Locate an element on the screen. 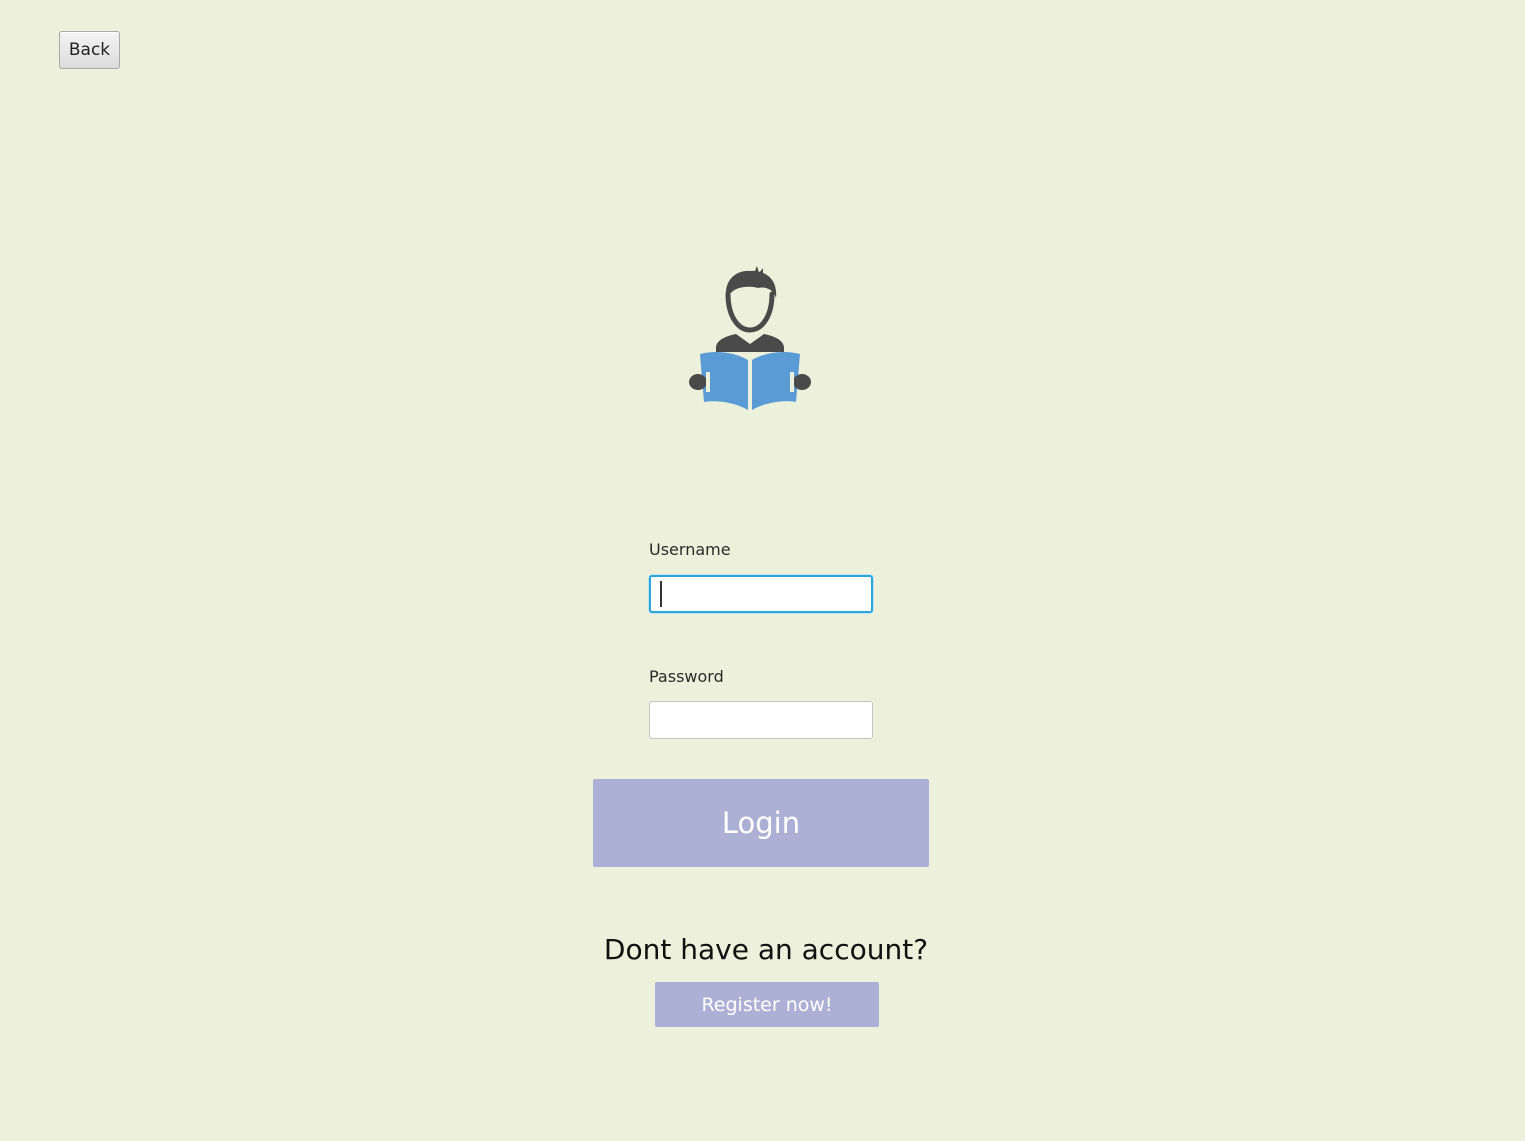 The height and width of the screenshot is (1141, 1525). register-button: Register now! is located at coordinates (767, 1004).